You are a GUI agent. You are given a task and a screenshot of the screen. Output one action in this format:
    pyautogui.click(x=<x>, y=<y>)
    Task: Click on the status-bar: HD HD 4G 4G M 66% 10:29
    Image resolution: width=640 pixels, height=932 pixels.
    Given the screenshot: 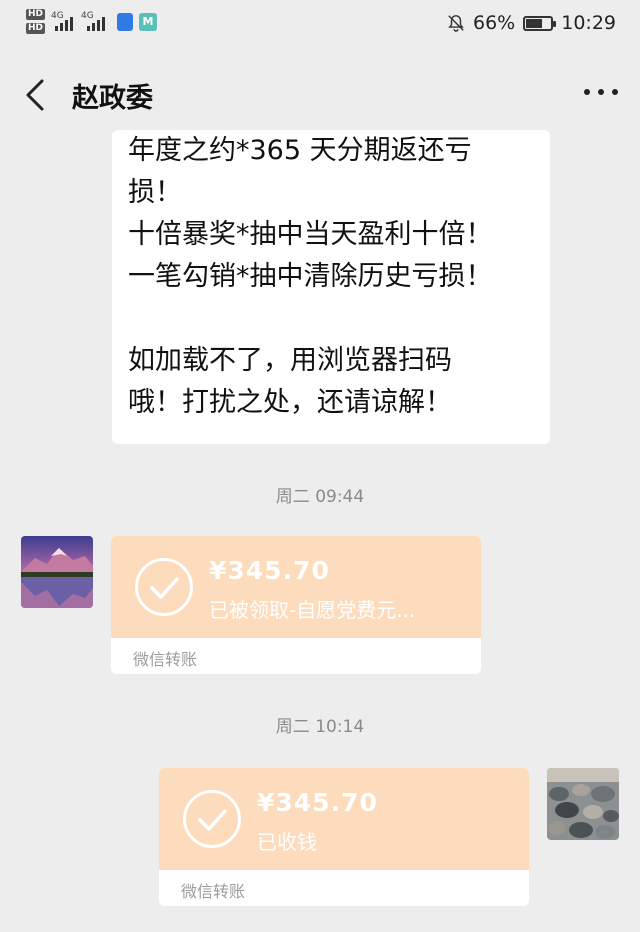 What is the action you would take?
    pyautogui.click(x=320, y=25)
    